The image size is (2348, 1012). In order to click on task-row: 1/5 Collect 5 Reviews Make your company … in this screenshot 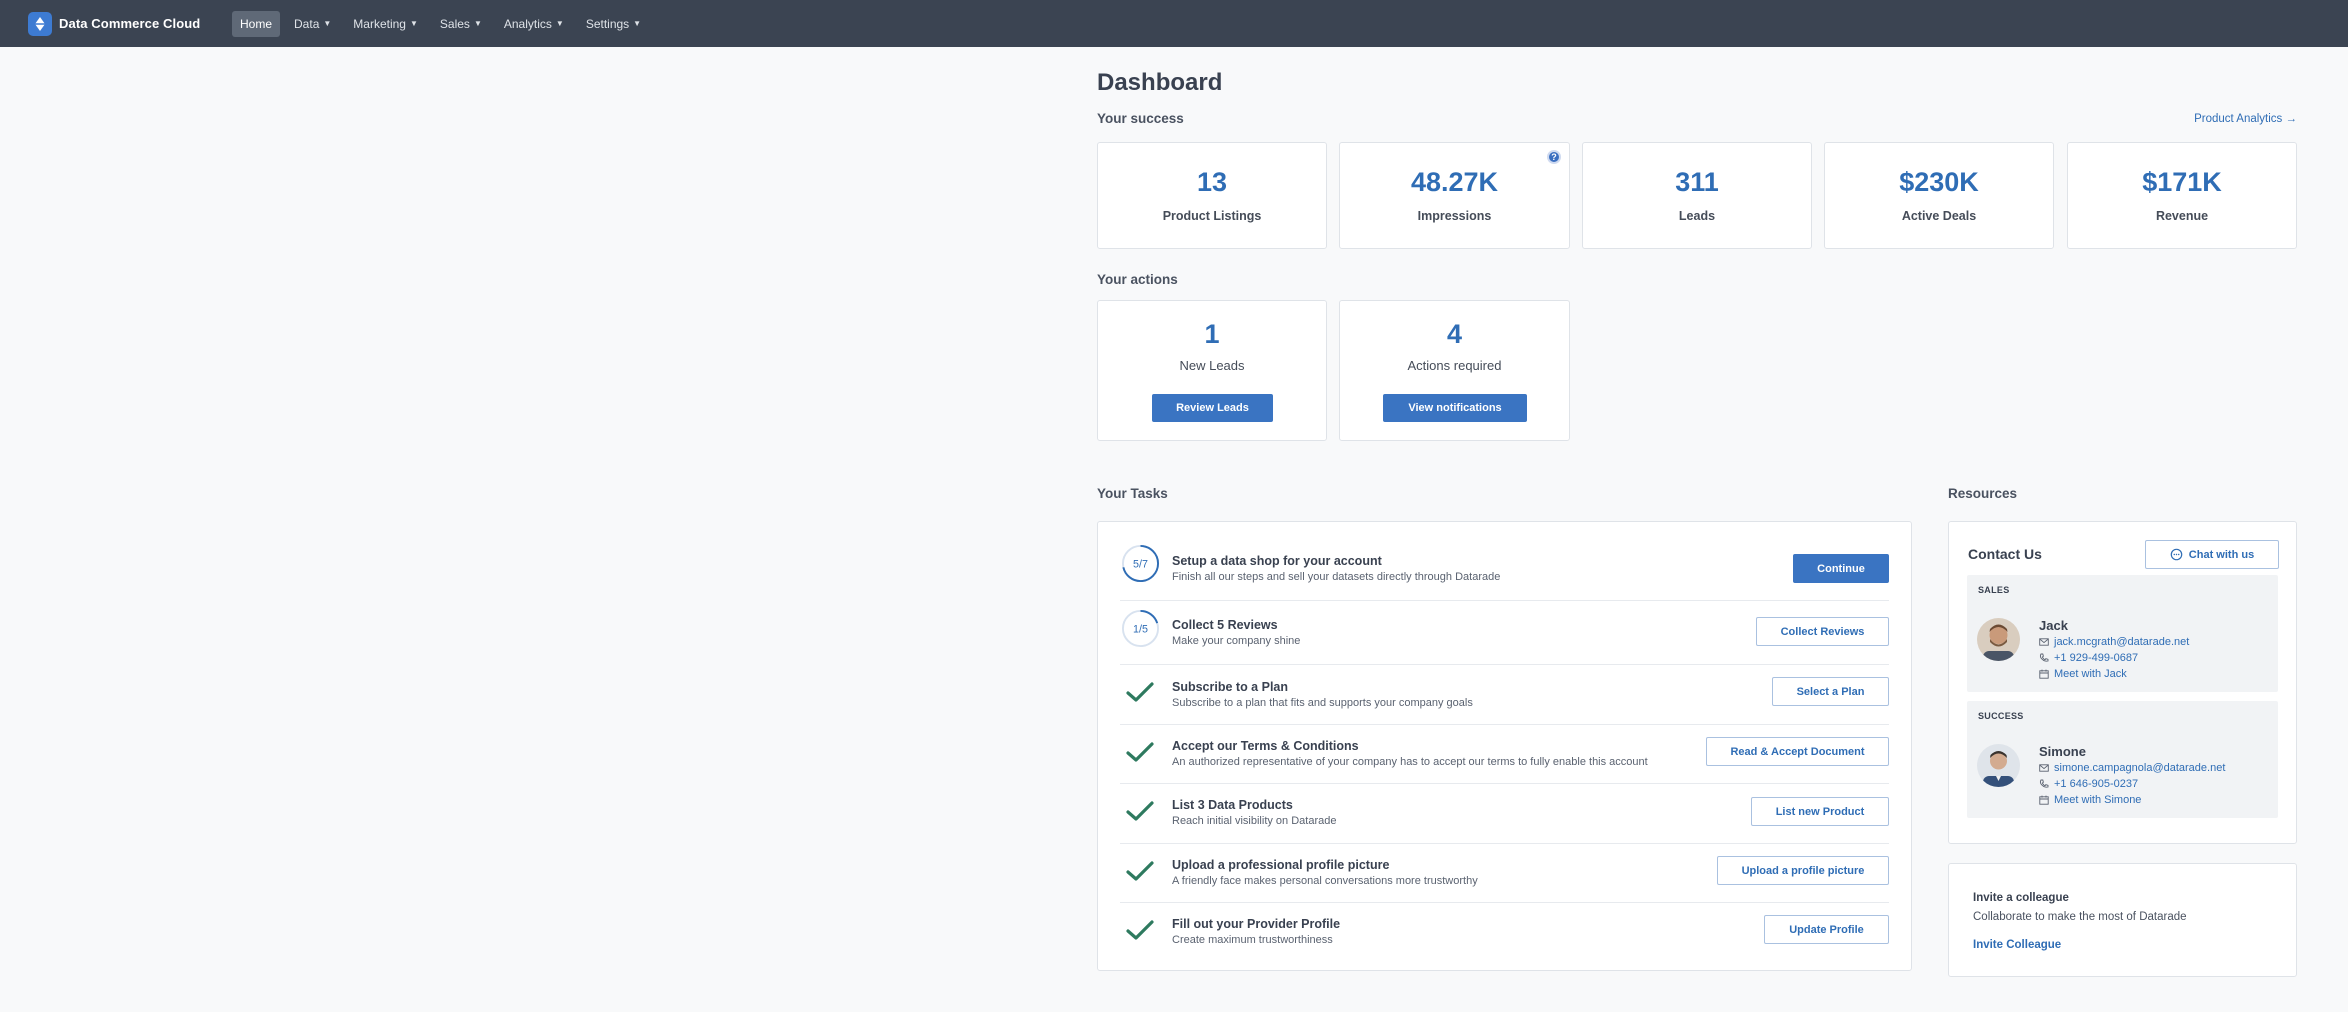, I will do `click(1504, 633)`.